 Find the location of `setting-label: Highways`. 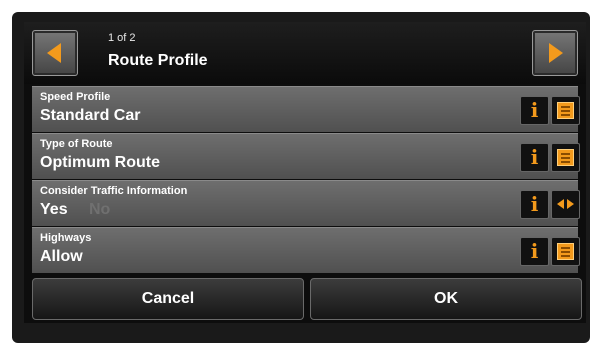

setting-label: Highways is located at coordinates (66, 238).